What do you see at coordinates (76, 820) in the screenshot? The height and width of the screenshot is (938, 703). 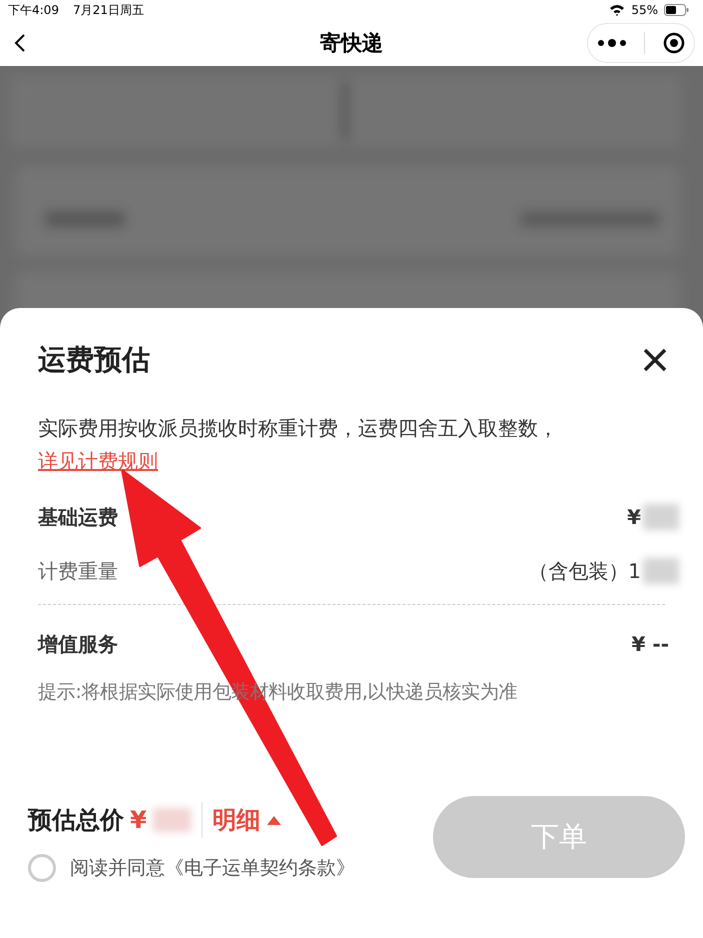 I see `total-label: 预估总价` at bounding box center [76, 820].